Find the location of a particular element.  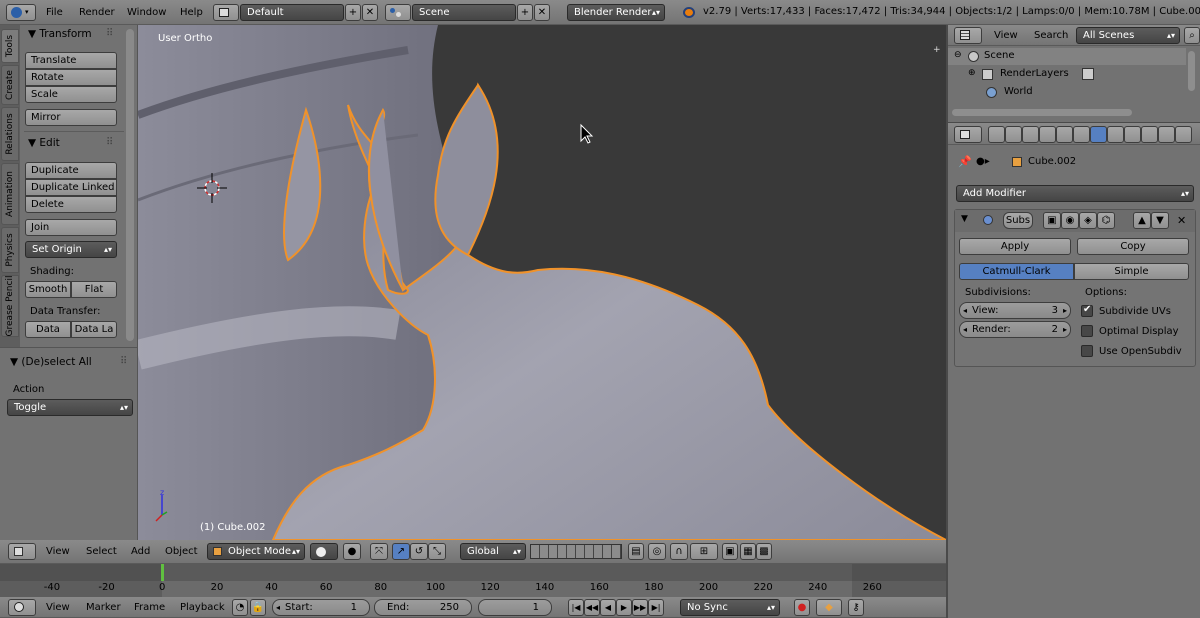

render-layer-toggle-icon is located at coordinates (1088, 74).